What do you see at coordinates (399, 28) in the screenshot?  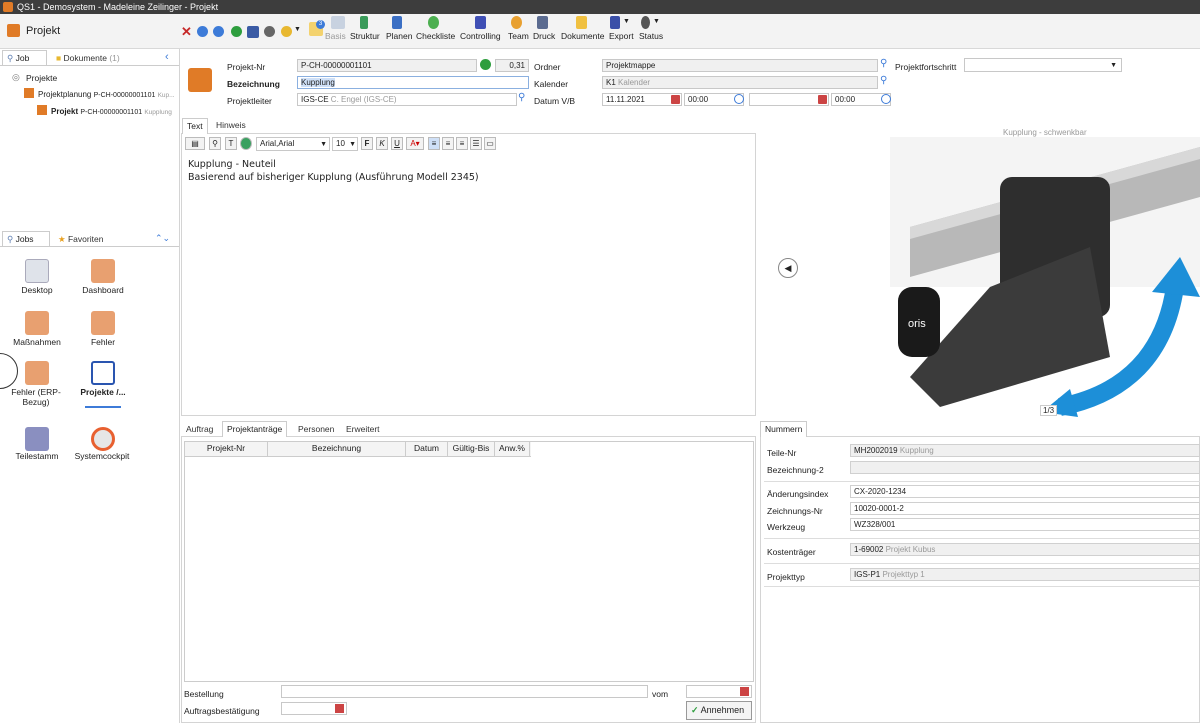 I see `planen-button: Planen` at bounding box center [399, 28].